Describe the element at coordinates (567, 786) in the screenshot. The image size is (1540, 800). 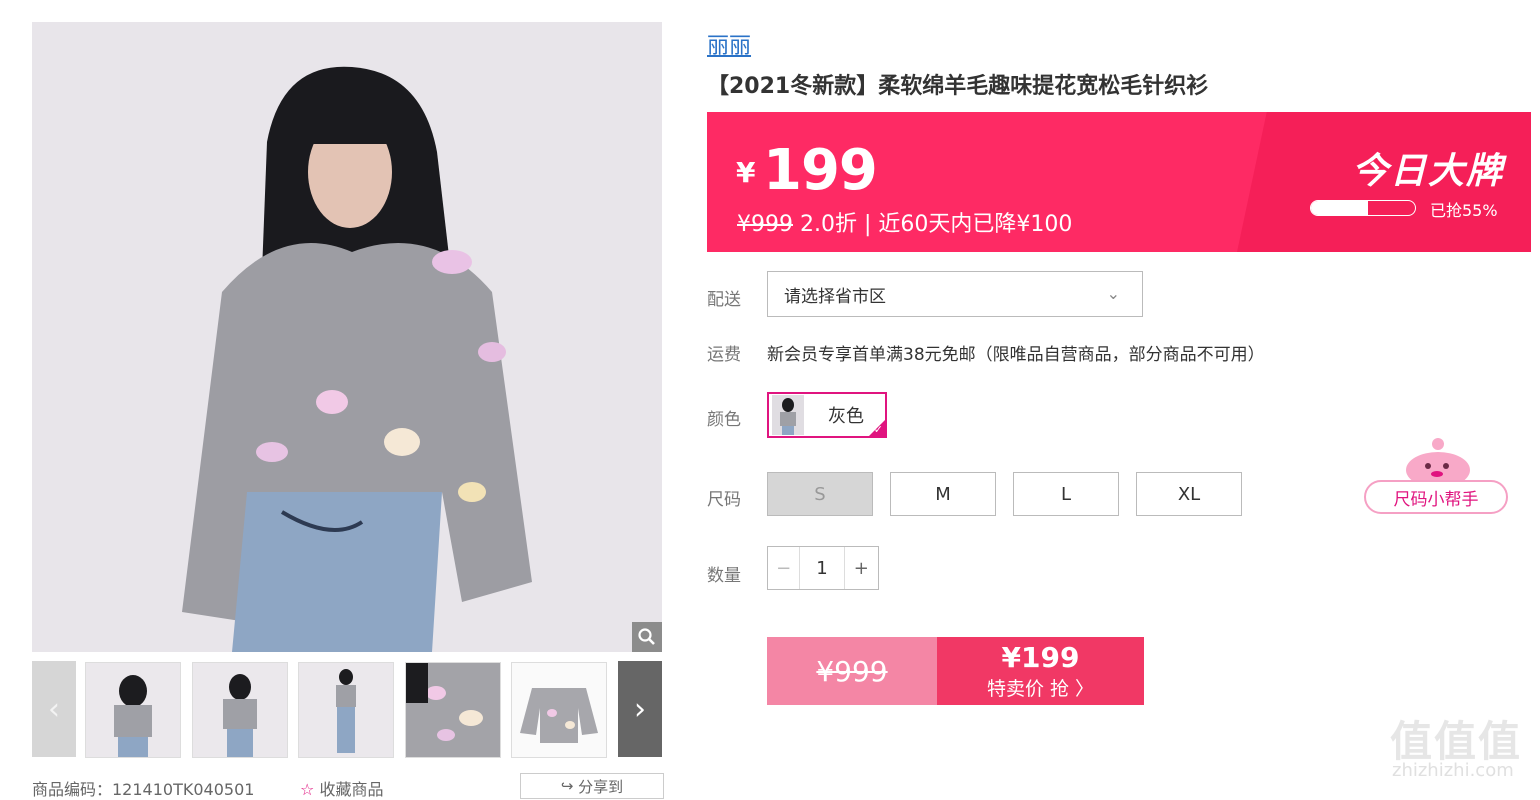
I see `share-icon: ↪` at that location.